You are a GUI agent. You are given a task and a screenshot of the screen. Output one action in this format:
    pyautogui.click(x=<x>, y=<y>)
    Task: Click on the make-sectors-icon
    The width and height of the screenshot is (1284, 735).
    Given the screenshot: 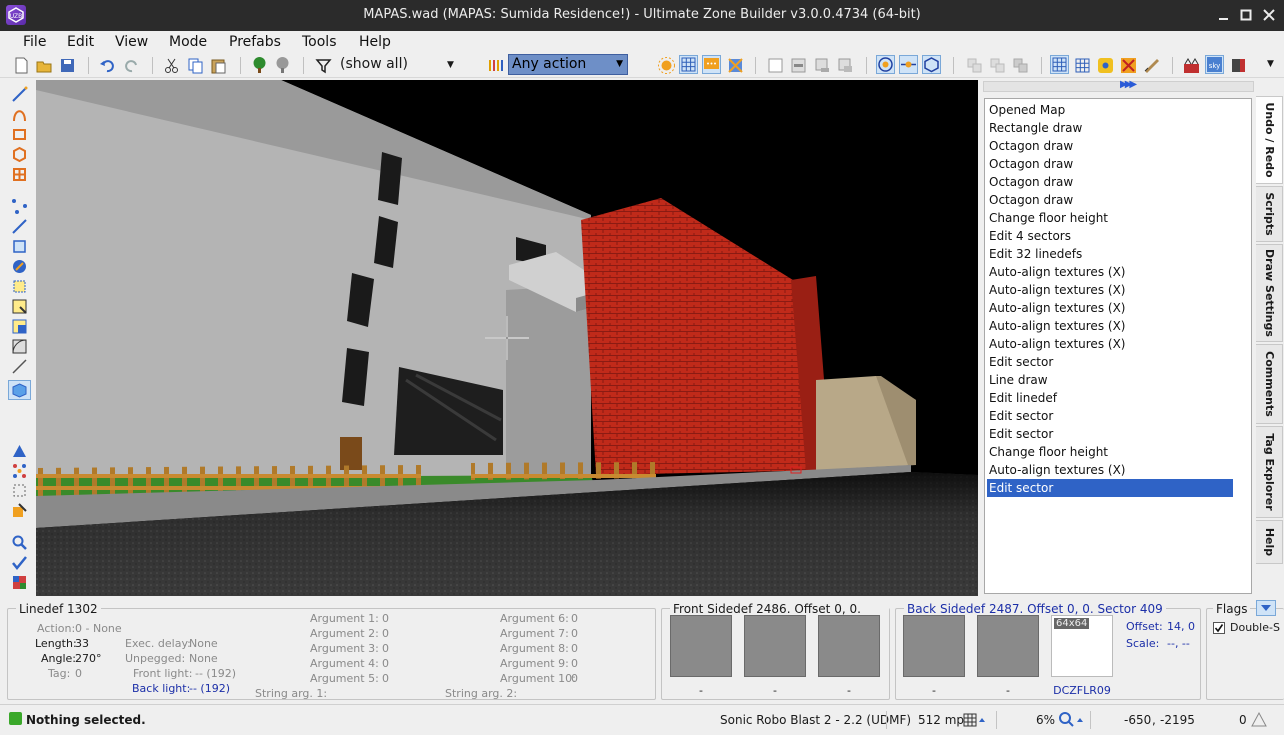 What is the action you would take?
    pyautogui.click(x=19, y=286)
    